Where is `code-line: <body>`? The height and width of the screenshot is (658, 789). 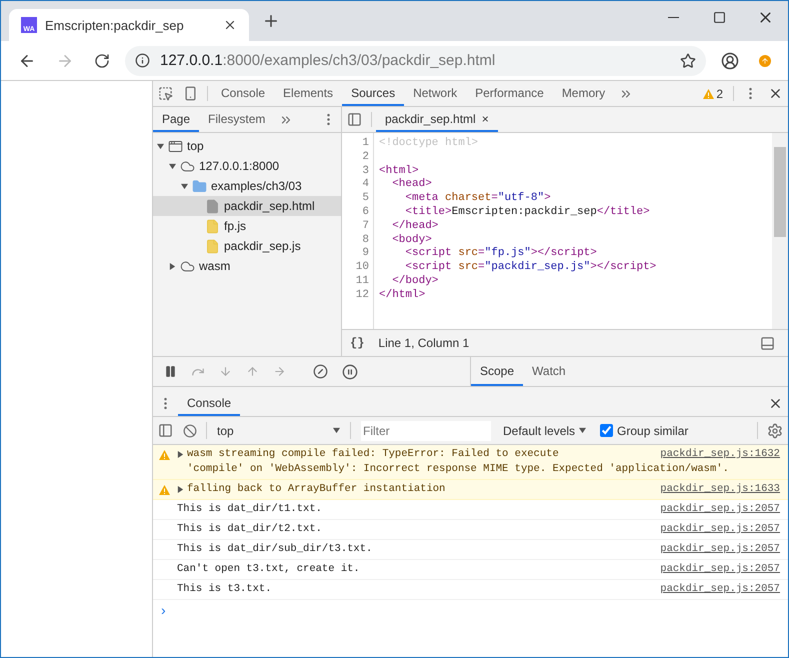
code-line: <body> is located at coordinates (411, 240).